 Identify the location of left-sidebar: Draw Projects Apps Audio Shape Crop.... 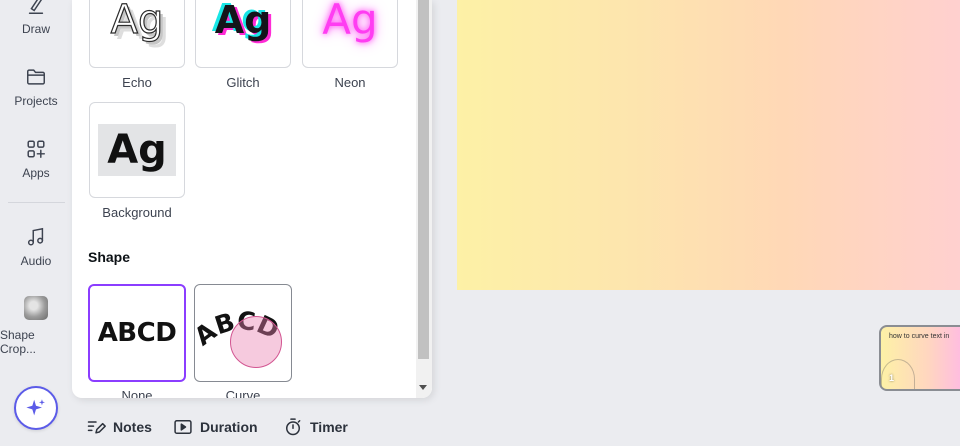
(36, 223).